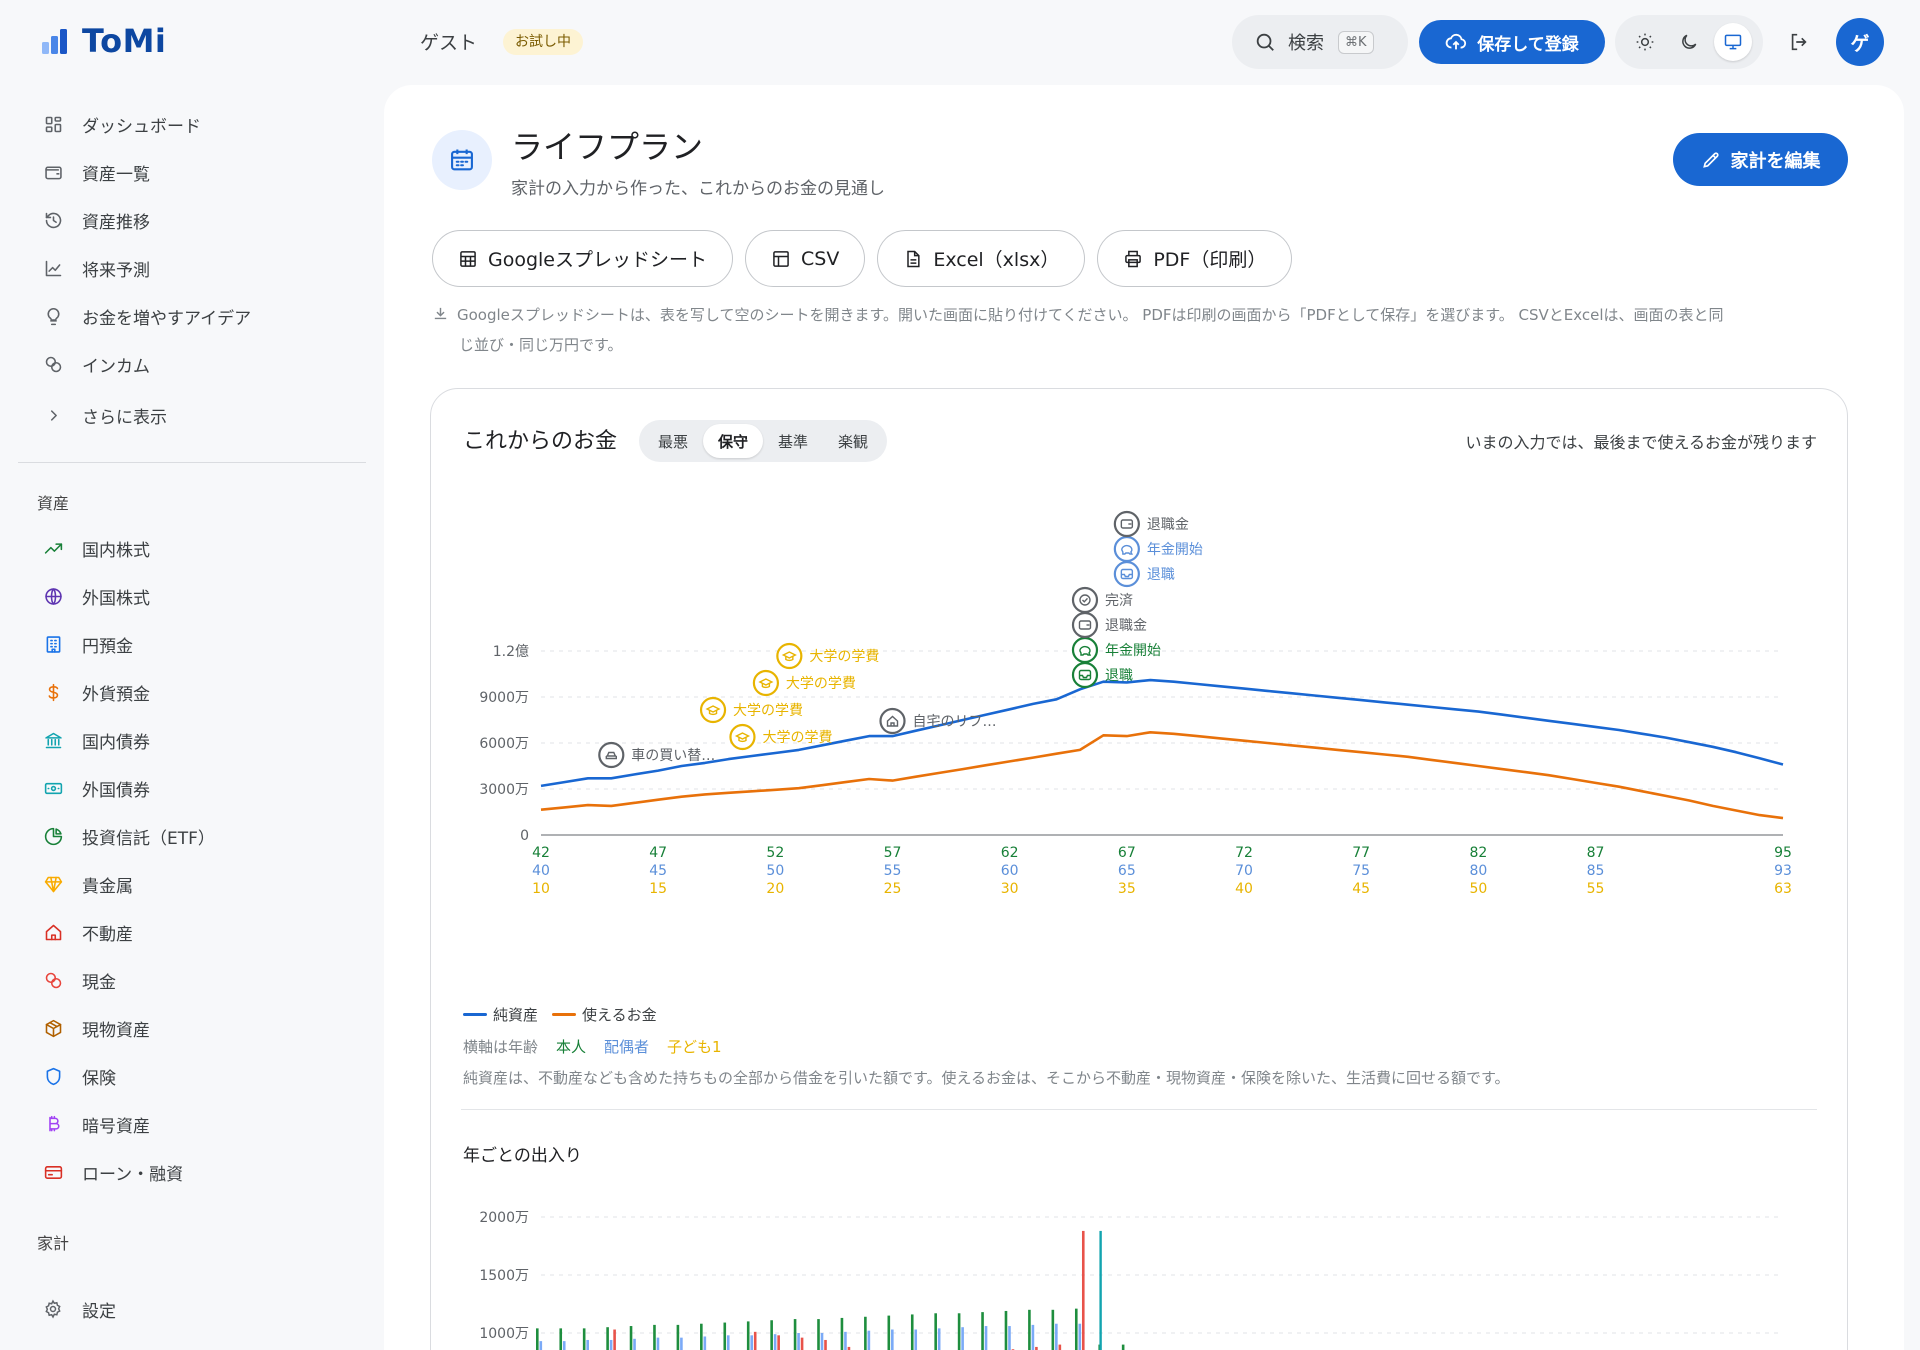 The width and height of the screenshot is (1920, 1350). What do you see at coordinates (192, 740) in the screenshot?
I see `sidebar-item-asset-bank: 国内債券` at bounding box center [192, 740].